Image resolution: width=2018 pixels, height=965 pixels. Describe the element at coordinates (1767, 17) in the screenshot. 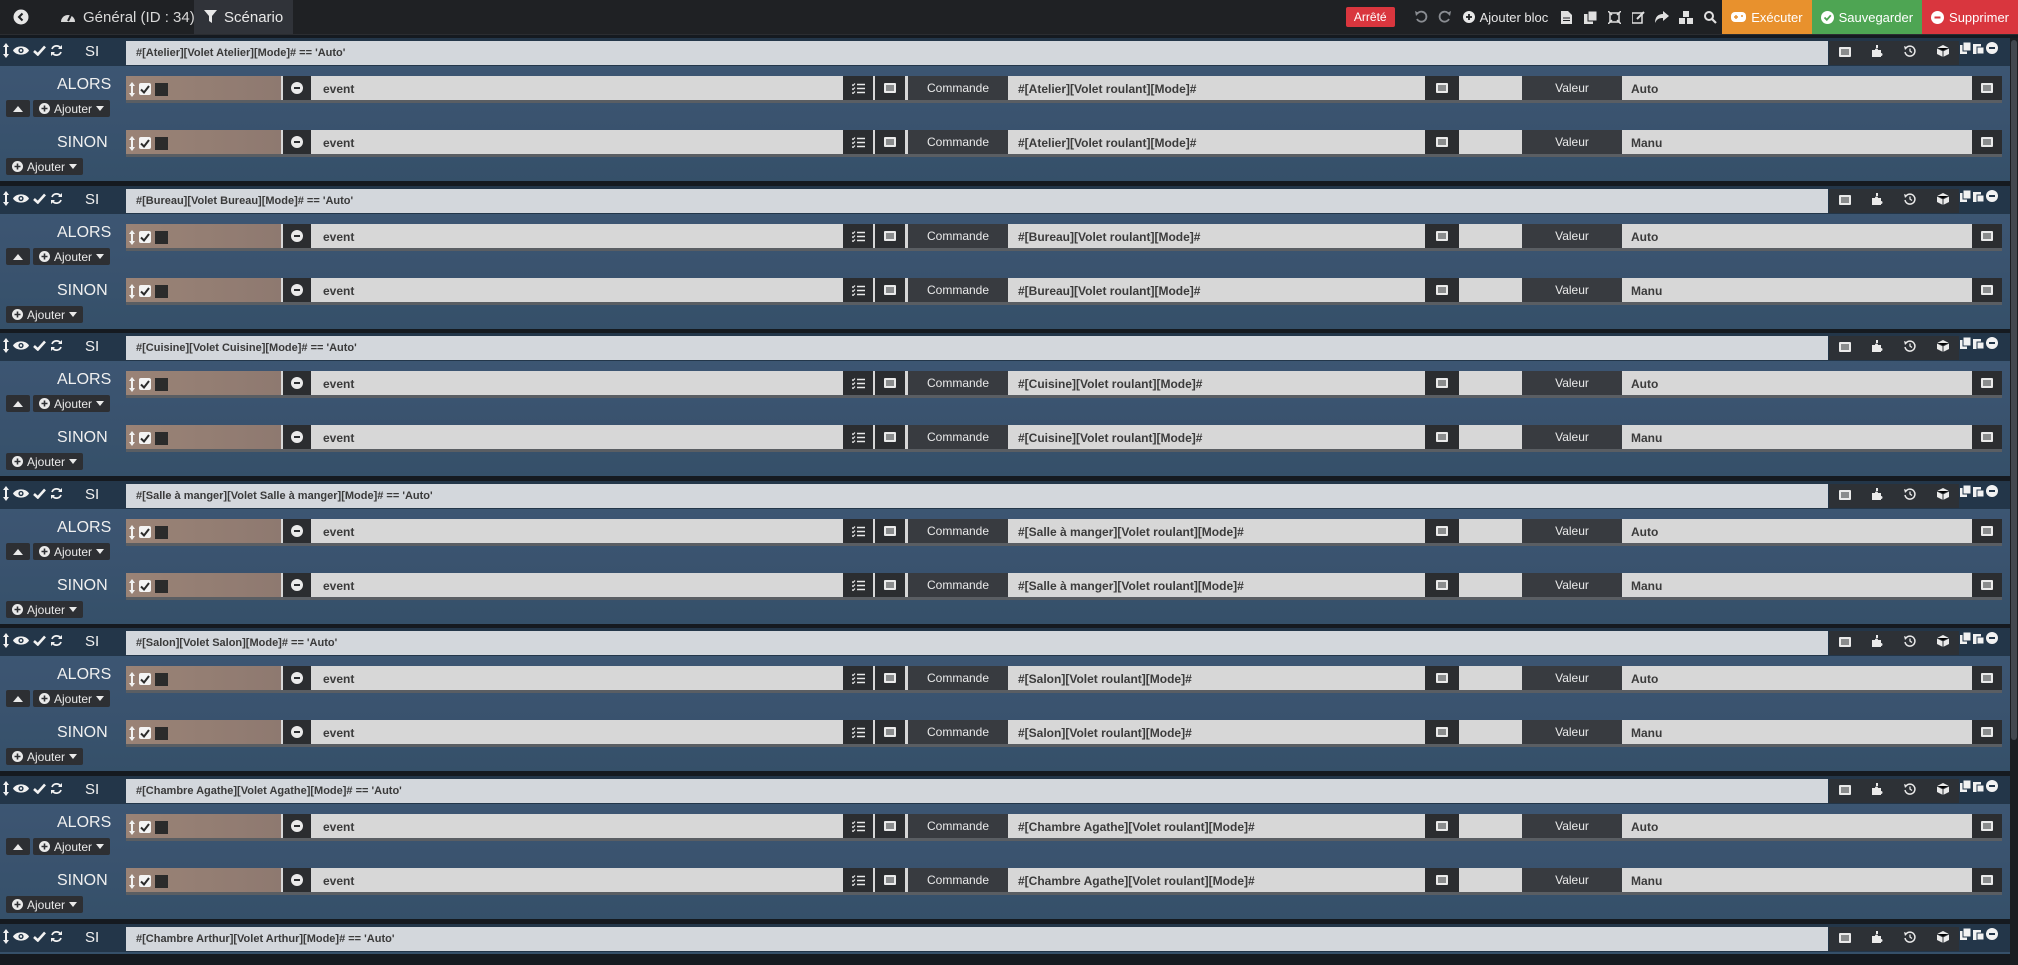

I see `execute-button: Exécuter` at that location.